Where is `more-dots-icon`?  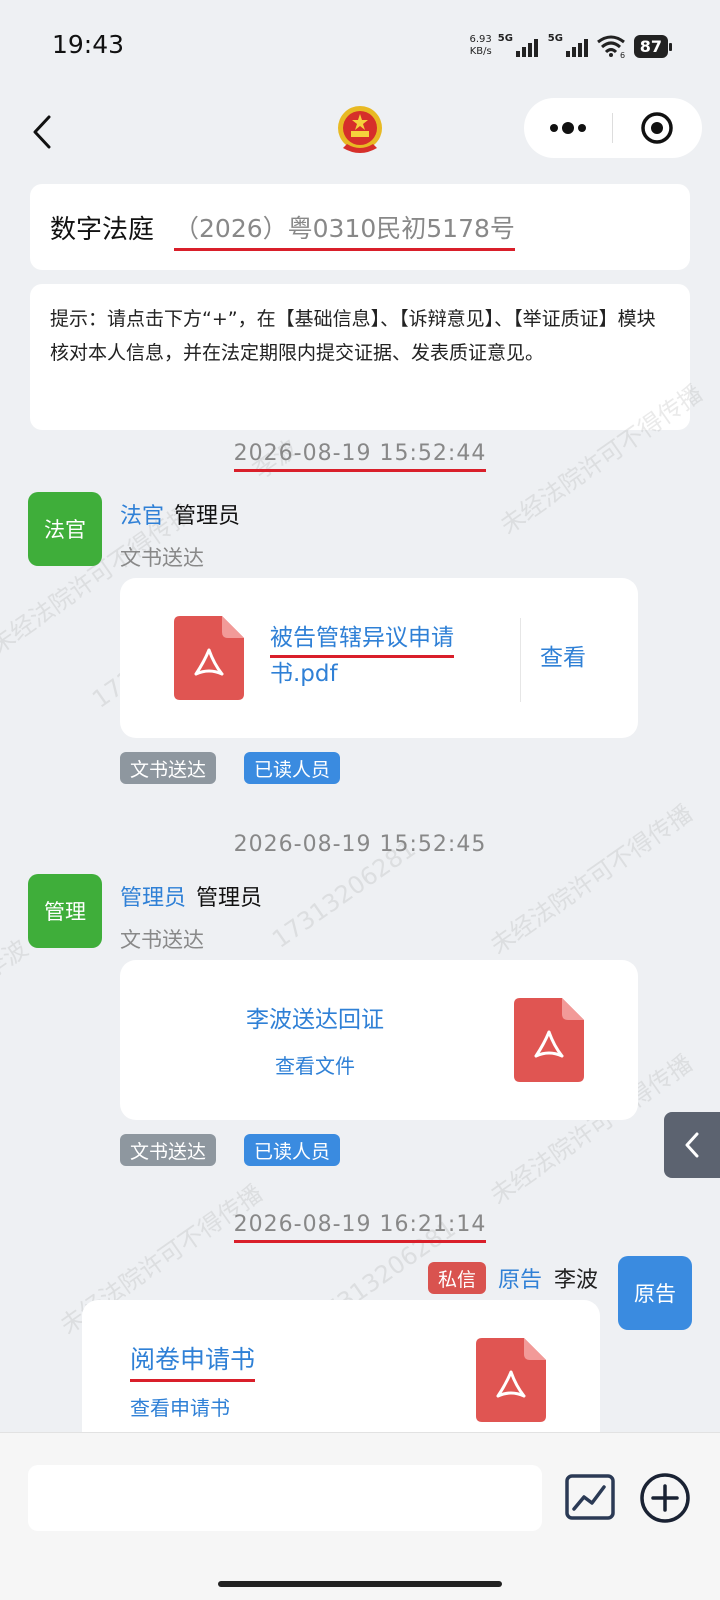
more-dots-icon is located at coordinates (568, 128).